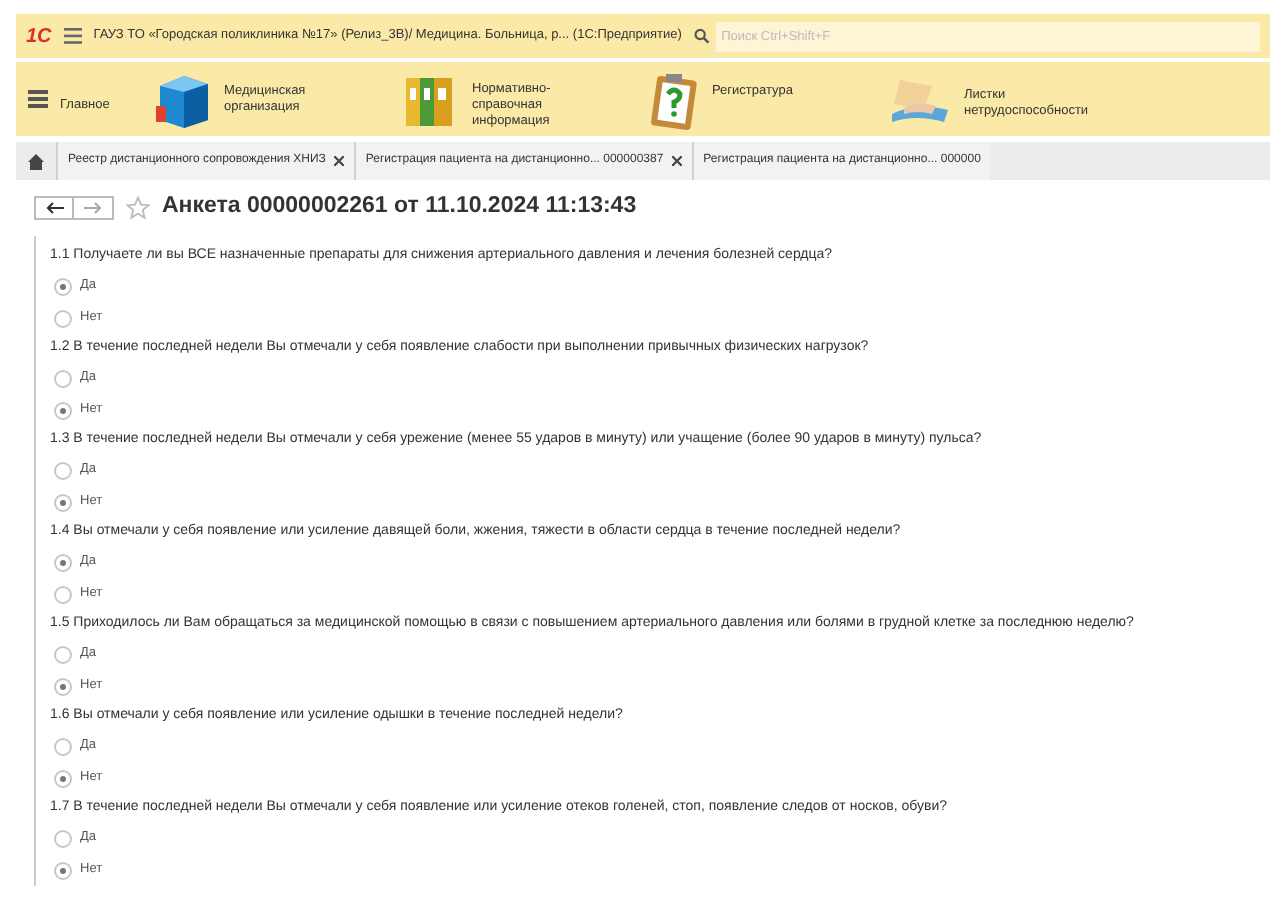  Describe the element at coordinates (399, 207) in the screenshot. I see `form-title: Анкета 00000002261 от 11.10.2024 11:13:43` at that location.